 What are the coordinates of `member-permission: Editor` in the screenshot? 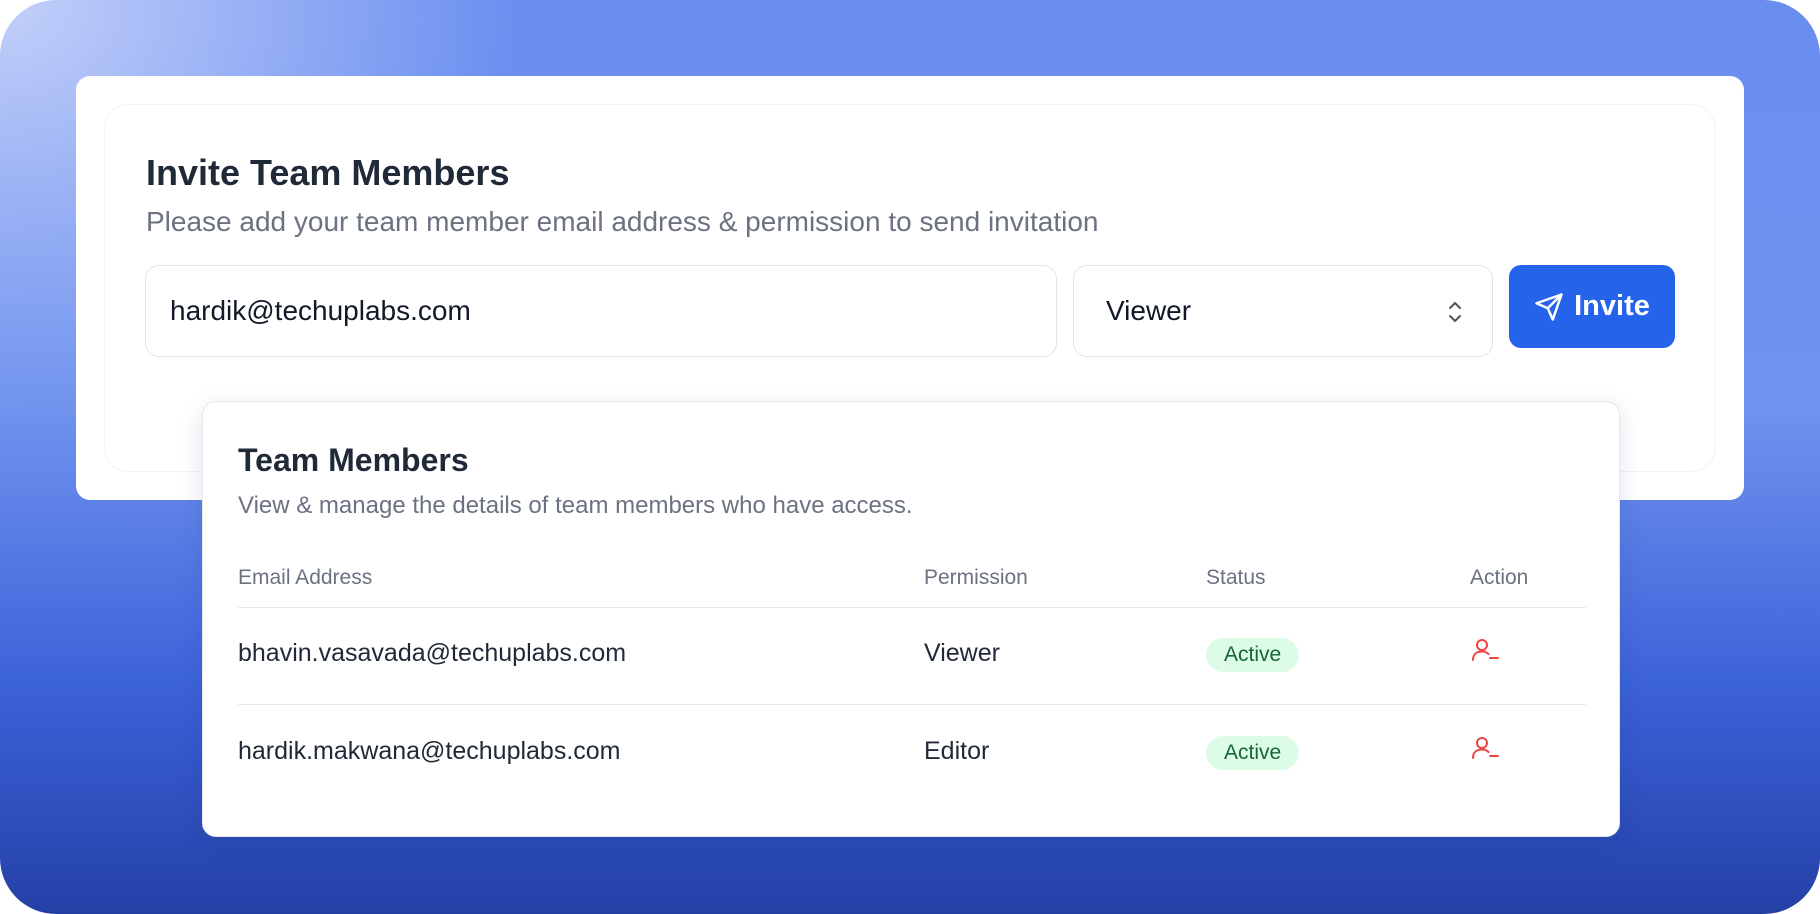 It's located at (957, 751).